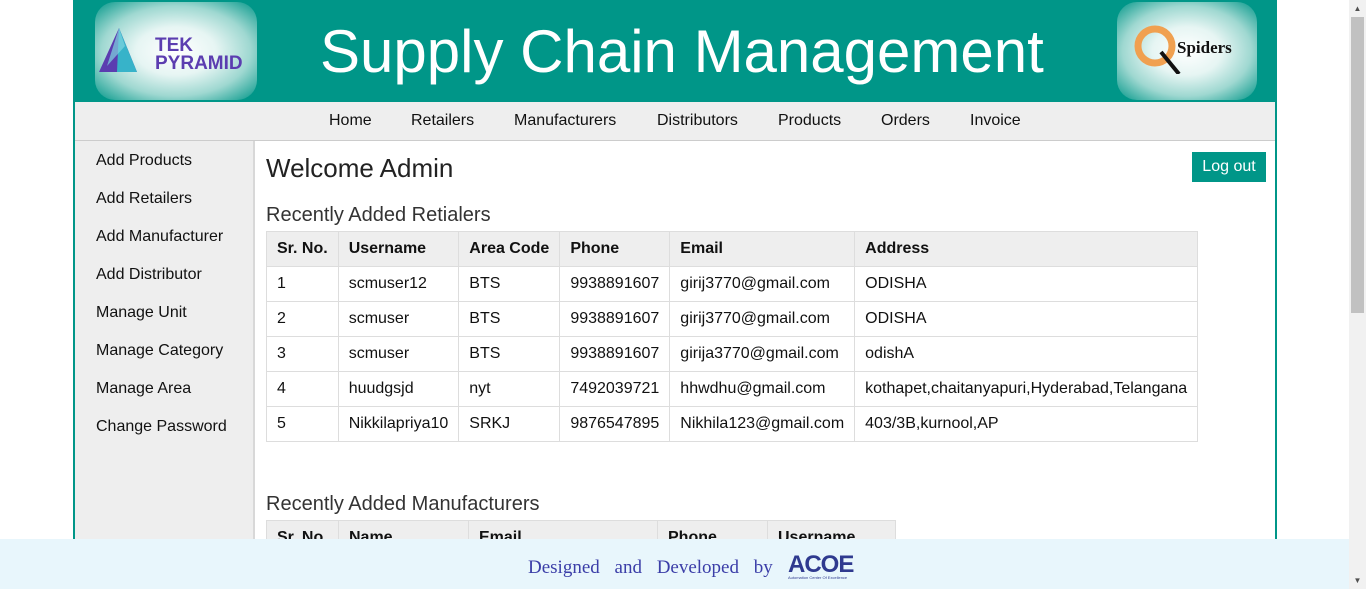 This screenshot has width=1366, height=589. Describe the element at coordinates (1026, 354) in the screenshot. I see `table-cell: odishA` at that location.